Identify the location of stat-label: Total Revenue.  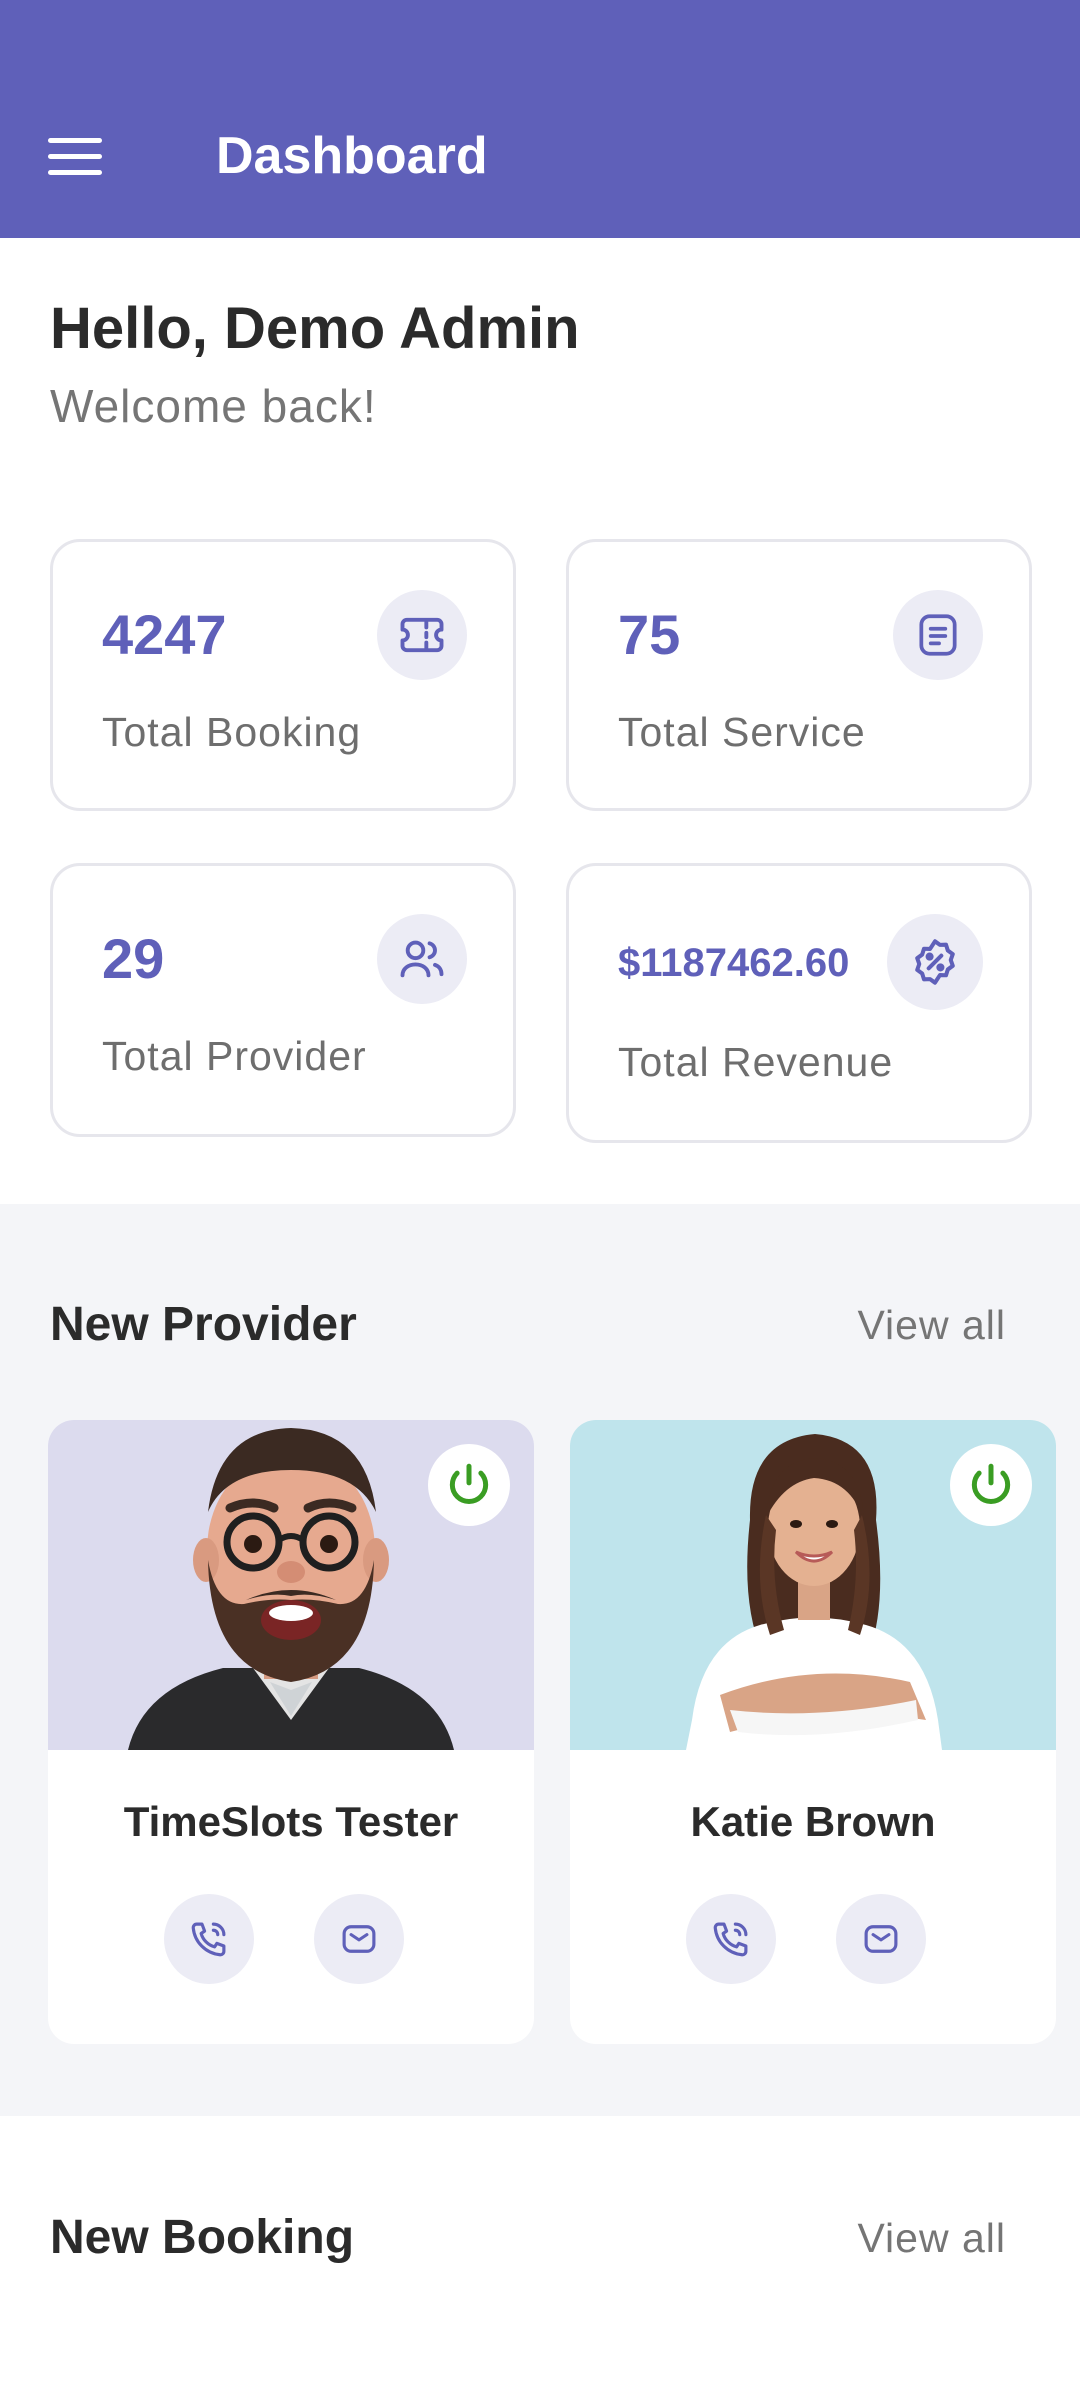
(756, 1062).